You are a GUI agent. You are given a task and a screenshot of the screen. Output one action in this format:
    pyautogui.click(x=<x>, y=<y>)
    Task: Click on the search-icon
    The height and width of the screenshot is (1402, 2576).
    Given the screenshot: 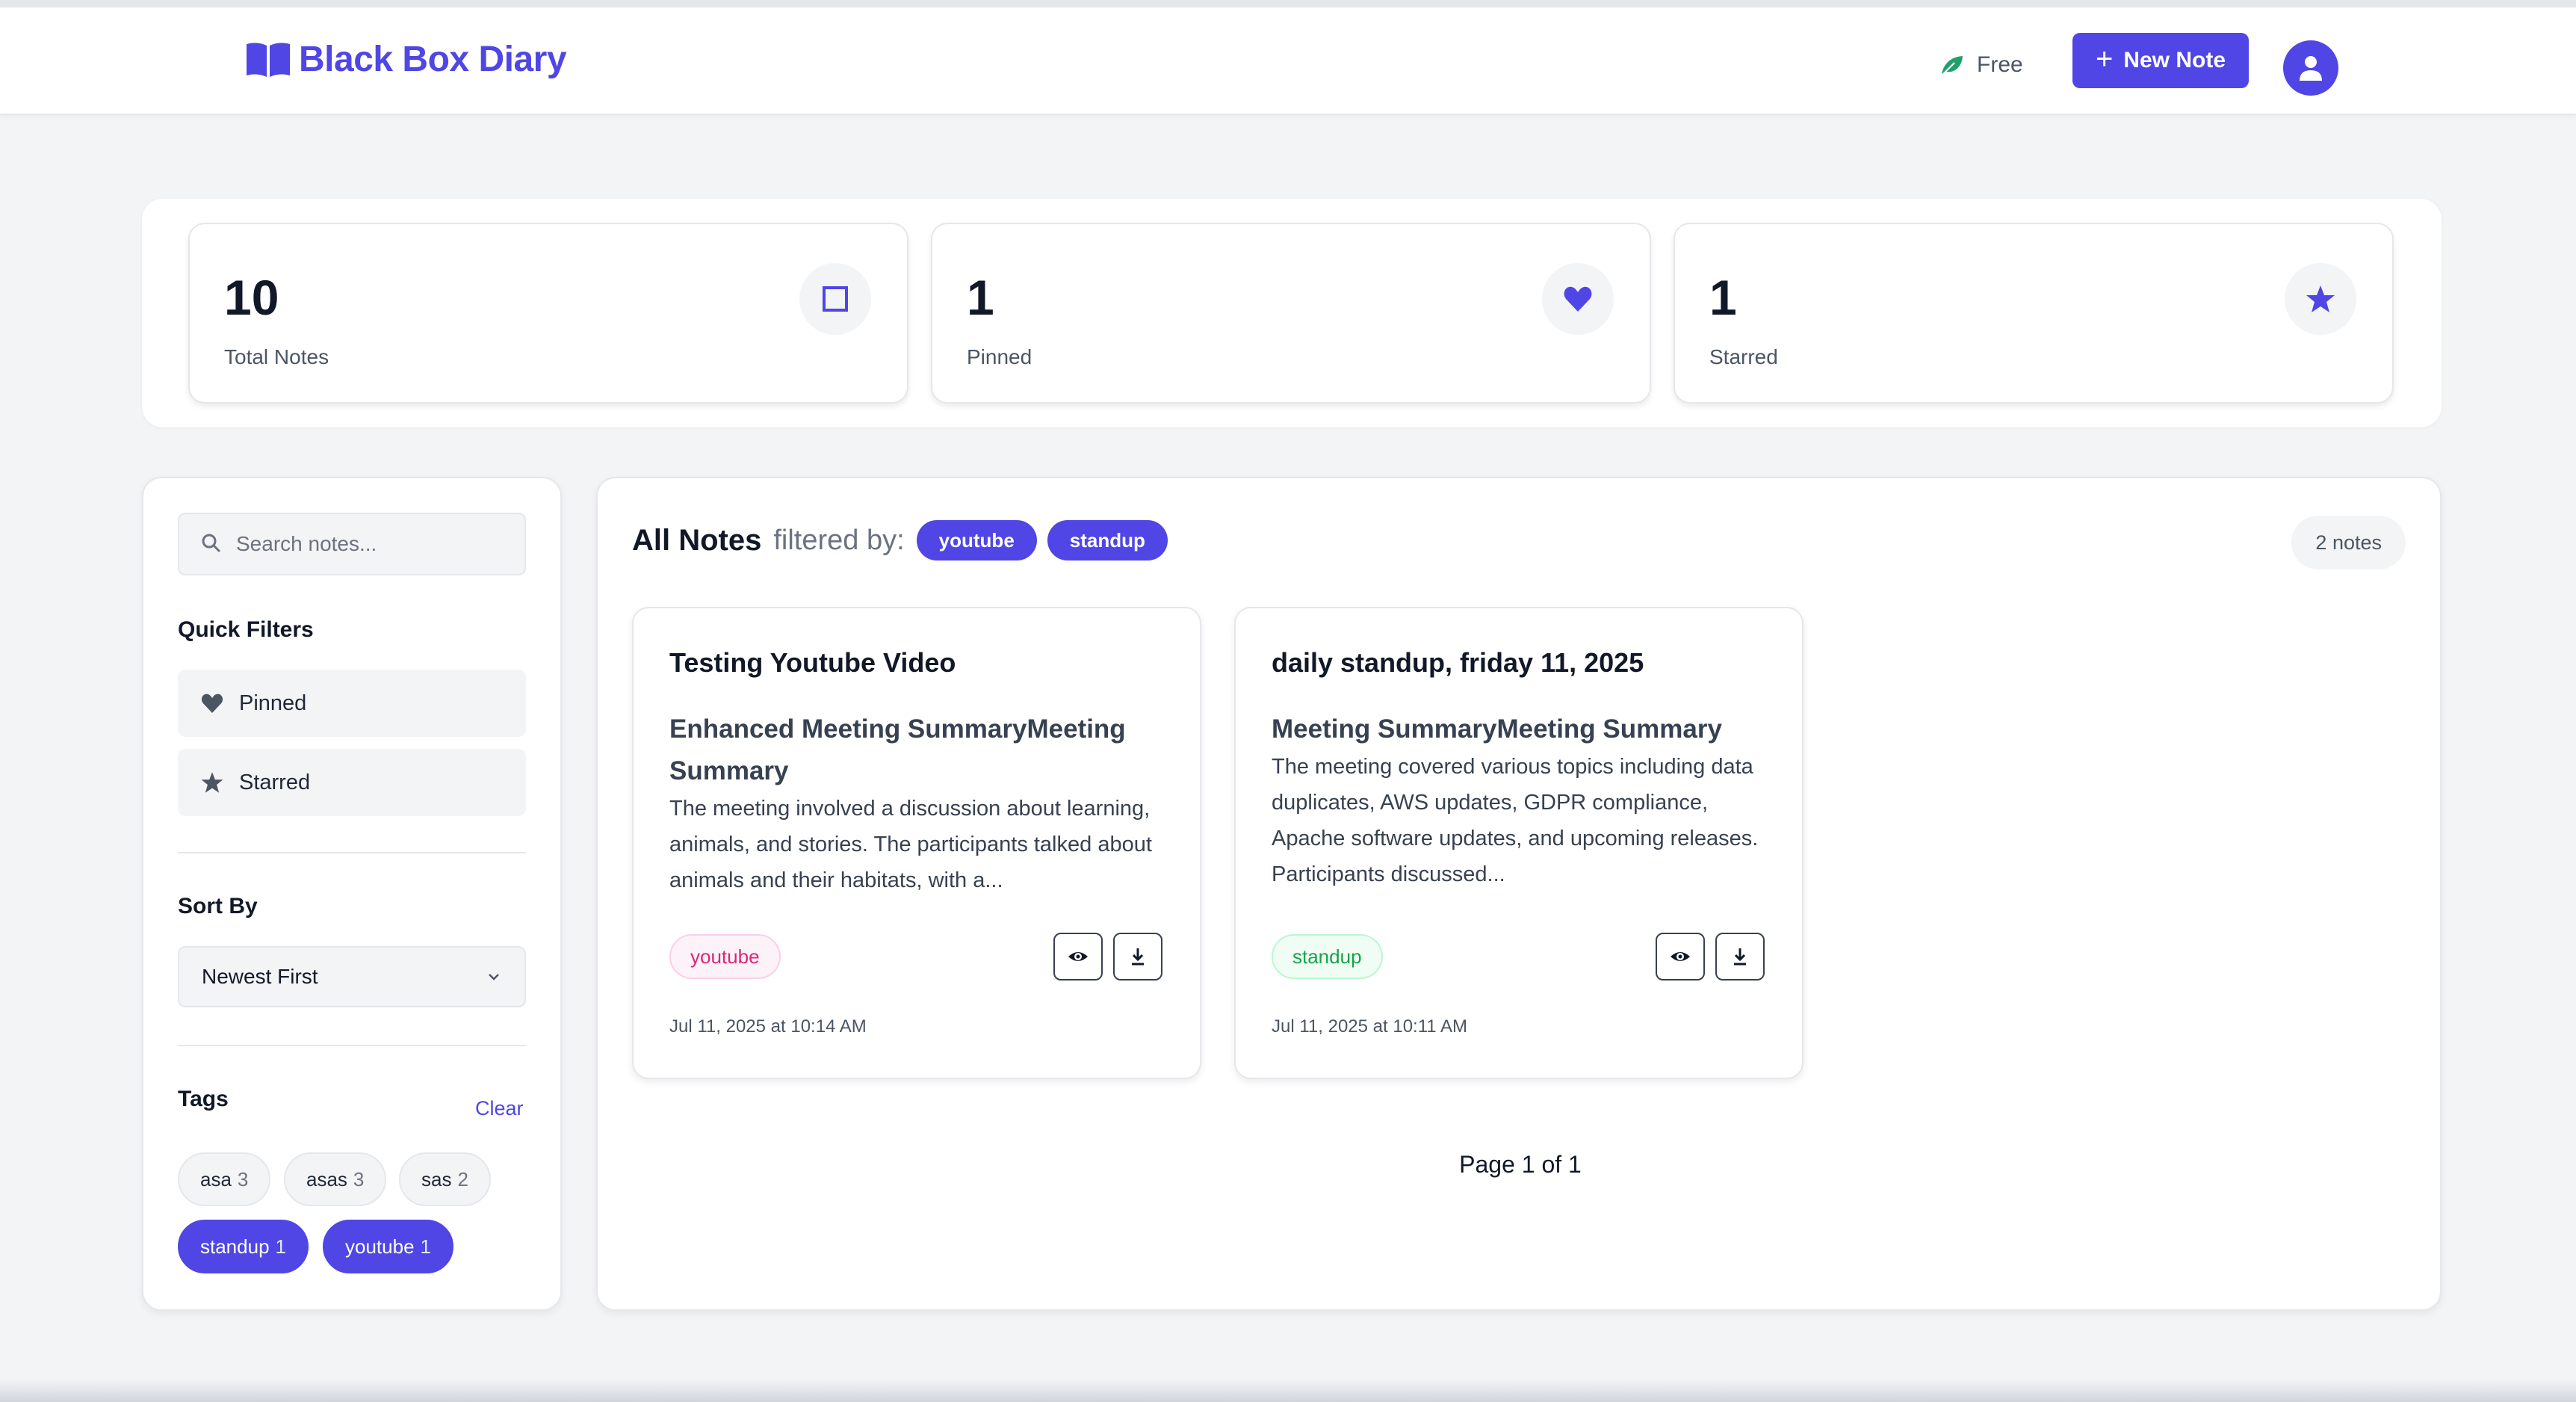 What is the action you would take?
    pyautogui.click(x=211, y=543)
    